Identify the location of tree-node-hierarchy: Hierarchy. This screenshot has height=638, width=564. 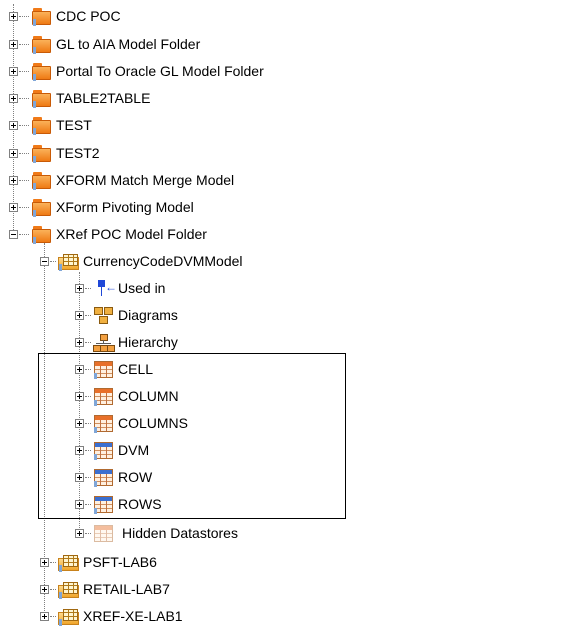
(126, 342).